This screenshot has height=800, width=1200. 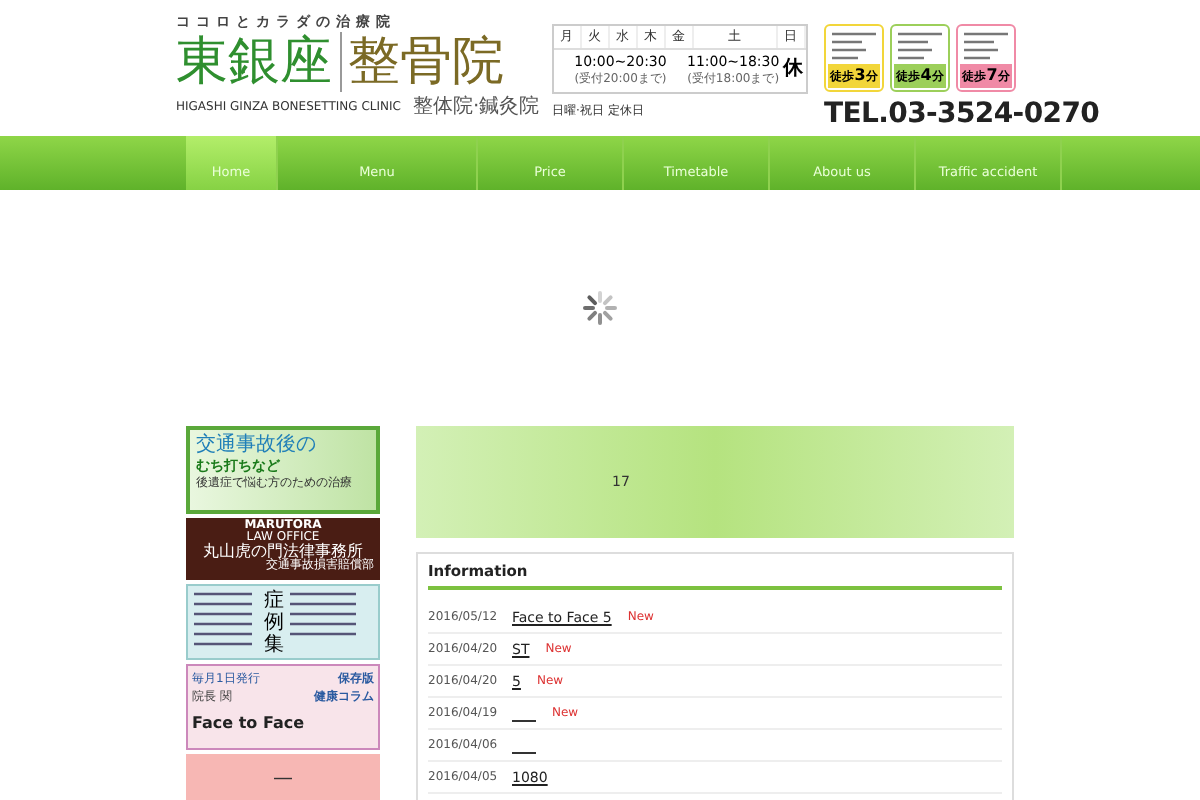 What do you see at coordinates (860, 75) in the screenshot?
I see `walk-minutes: 3` at bounding box center [860, 75].